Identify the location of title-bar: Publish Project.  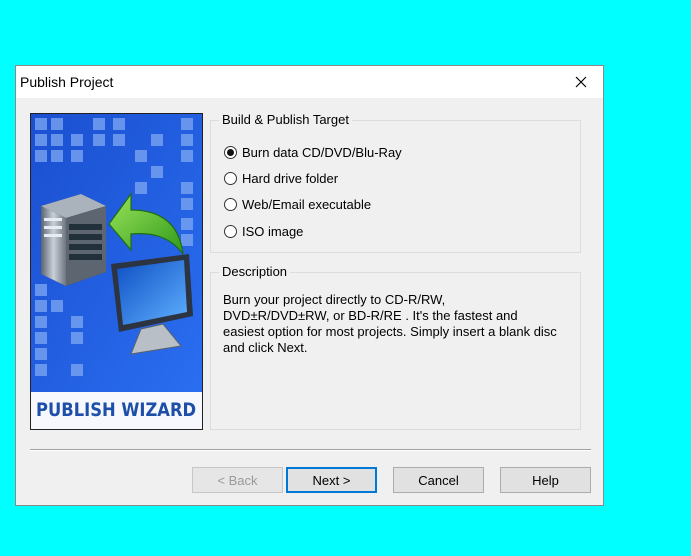
(309, 82).